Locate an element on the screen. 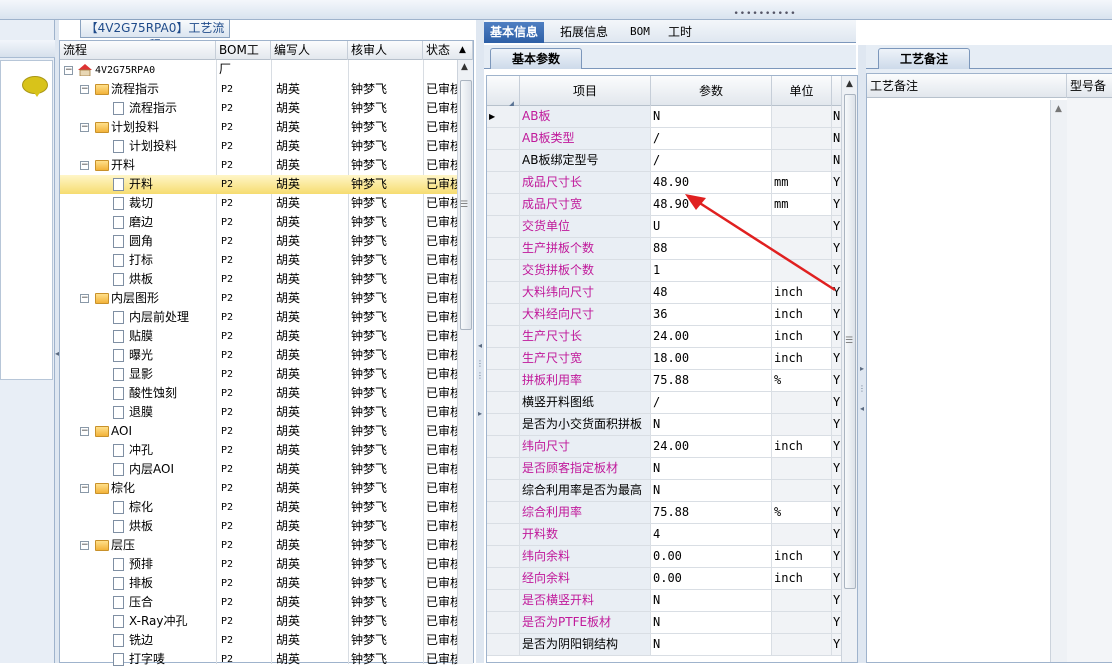  param-row: 纬向尺寸 24.00 inch Y is located at coordinates (666, 447).